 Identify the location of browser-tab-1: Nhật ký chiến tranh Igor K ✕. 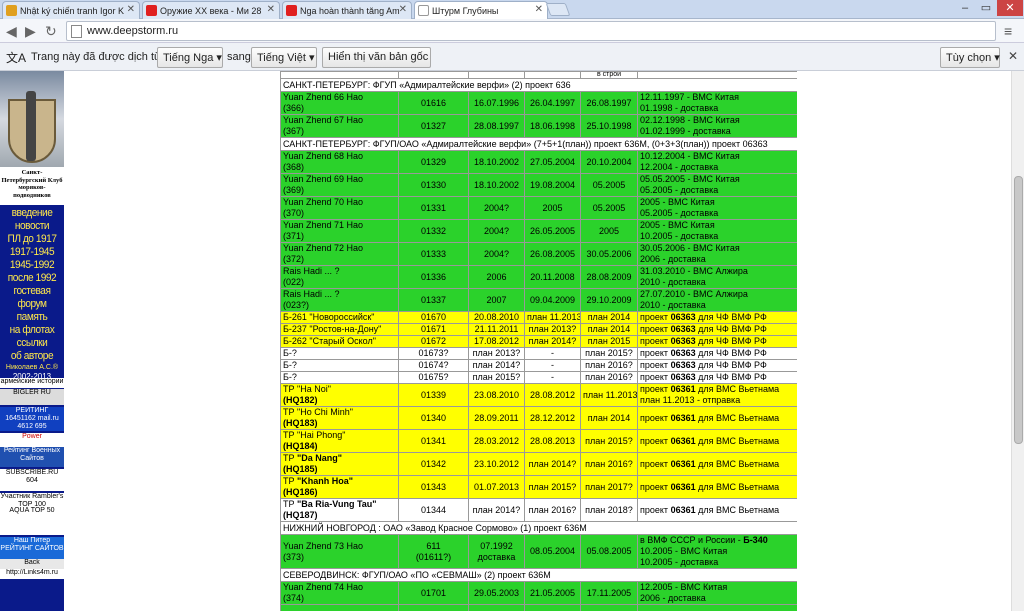
(71, 10).